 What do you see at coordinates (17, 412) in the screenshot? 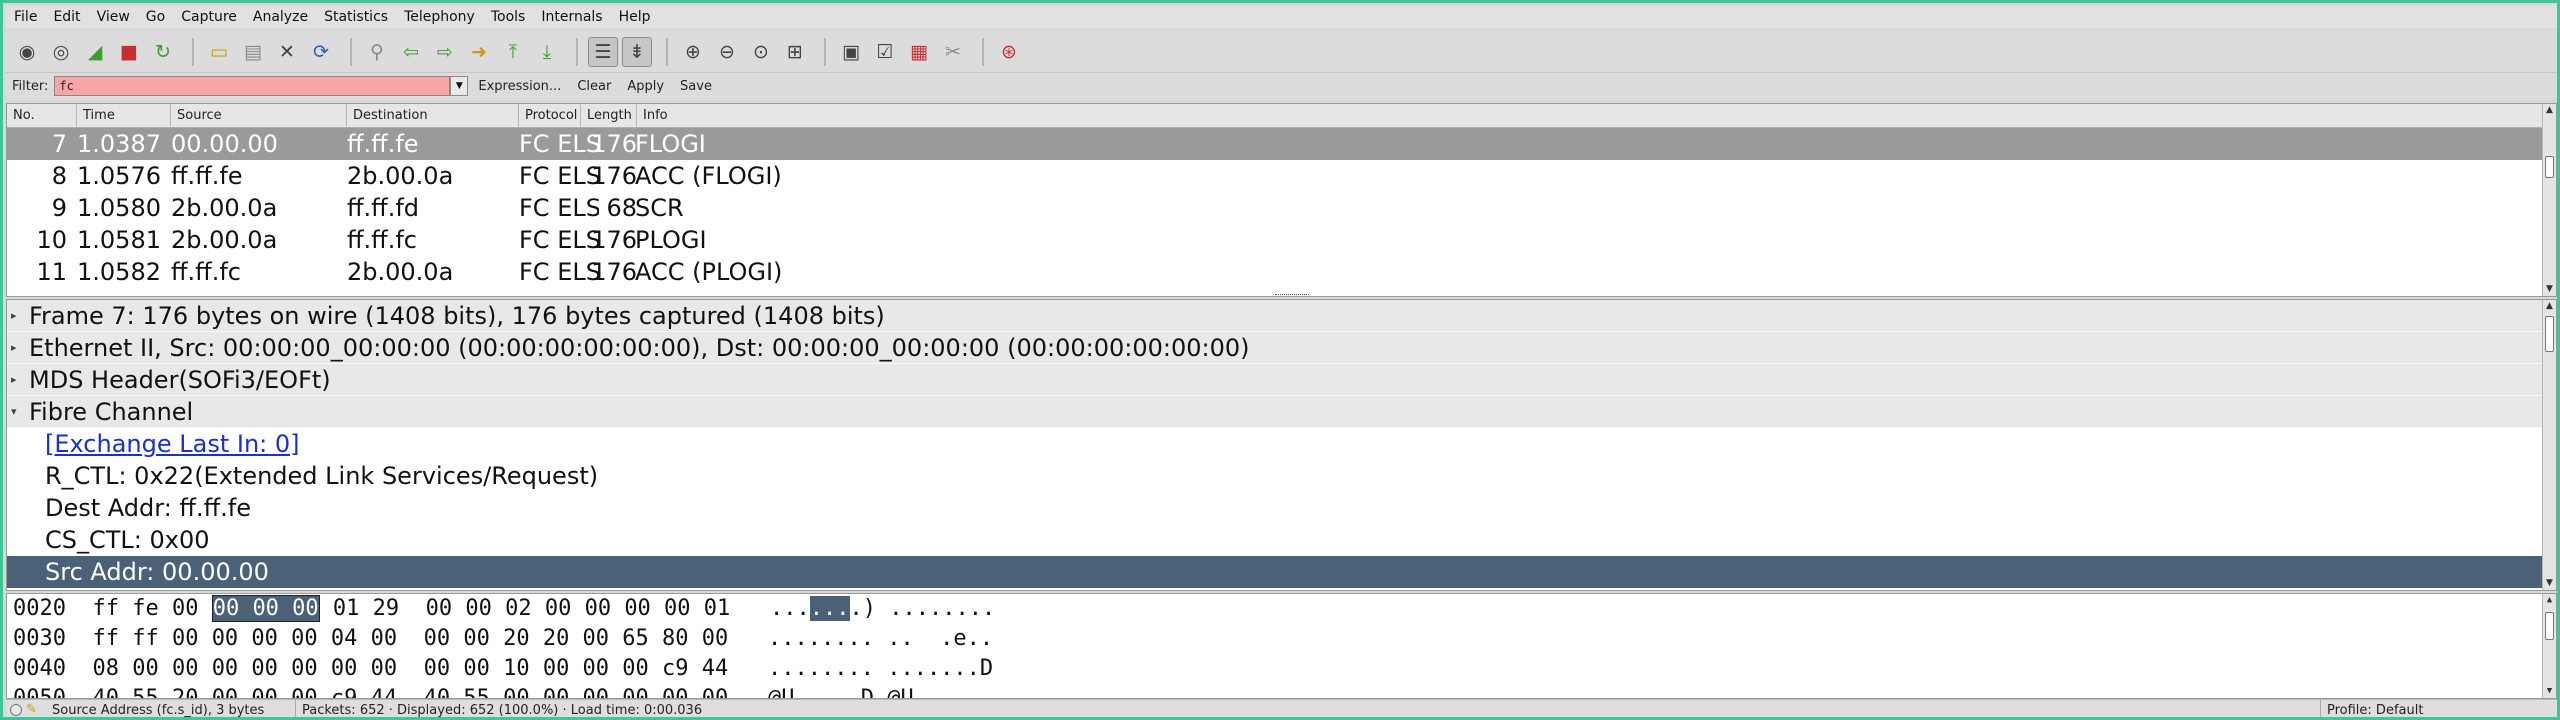
I see `expanded-arrow-icon: ▾` at bounding box center [17, 412].